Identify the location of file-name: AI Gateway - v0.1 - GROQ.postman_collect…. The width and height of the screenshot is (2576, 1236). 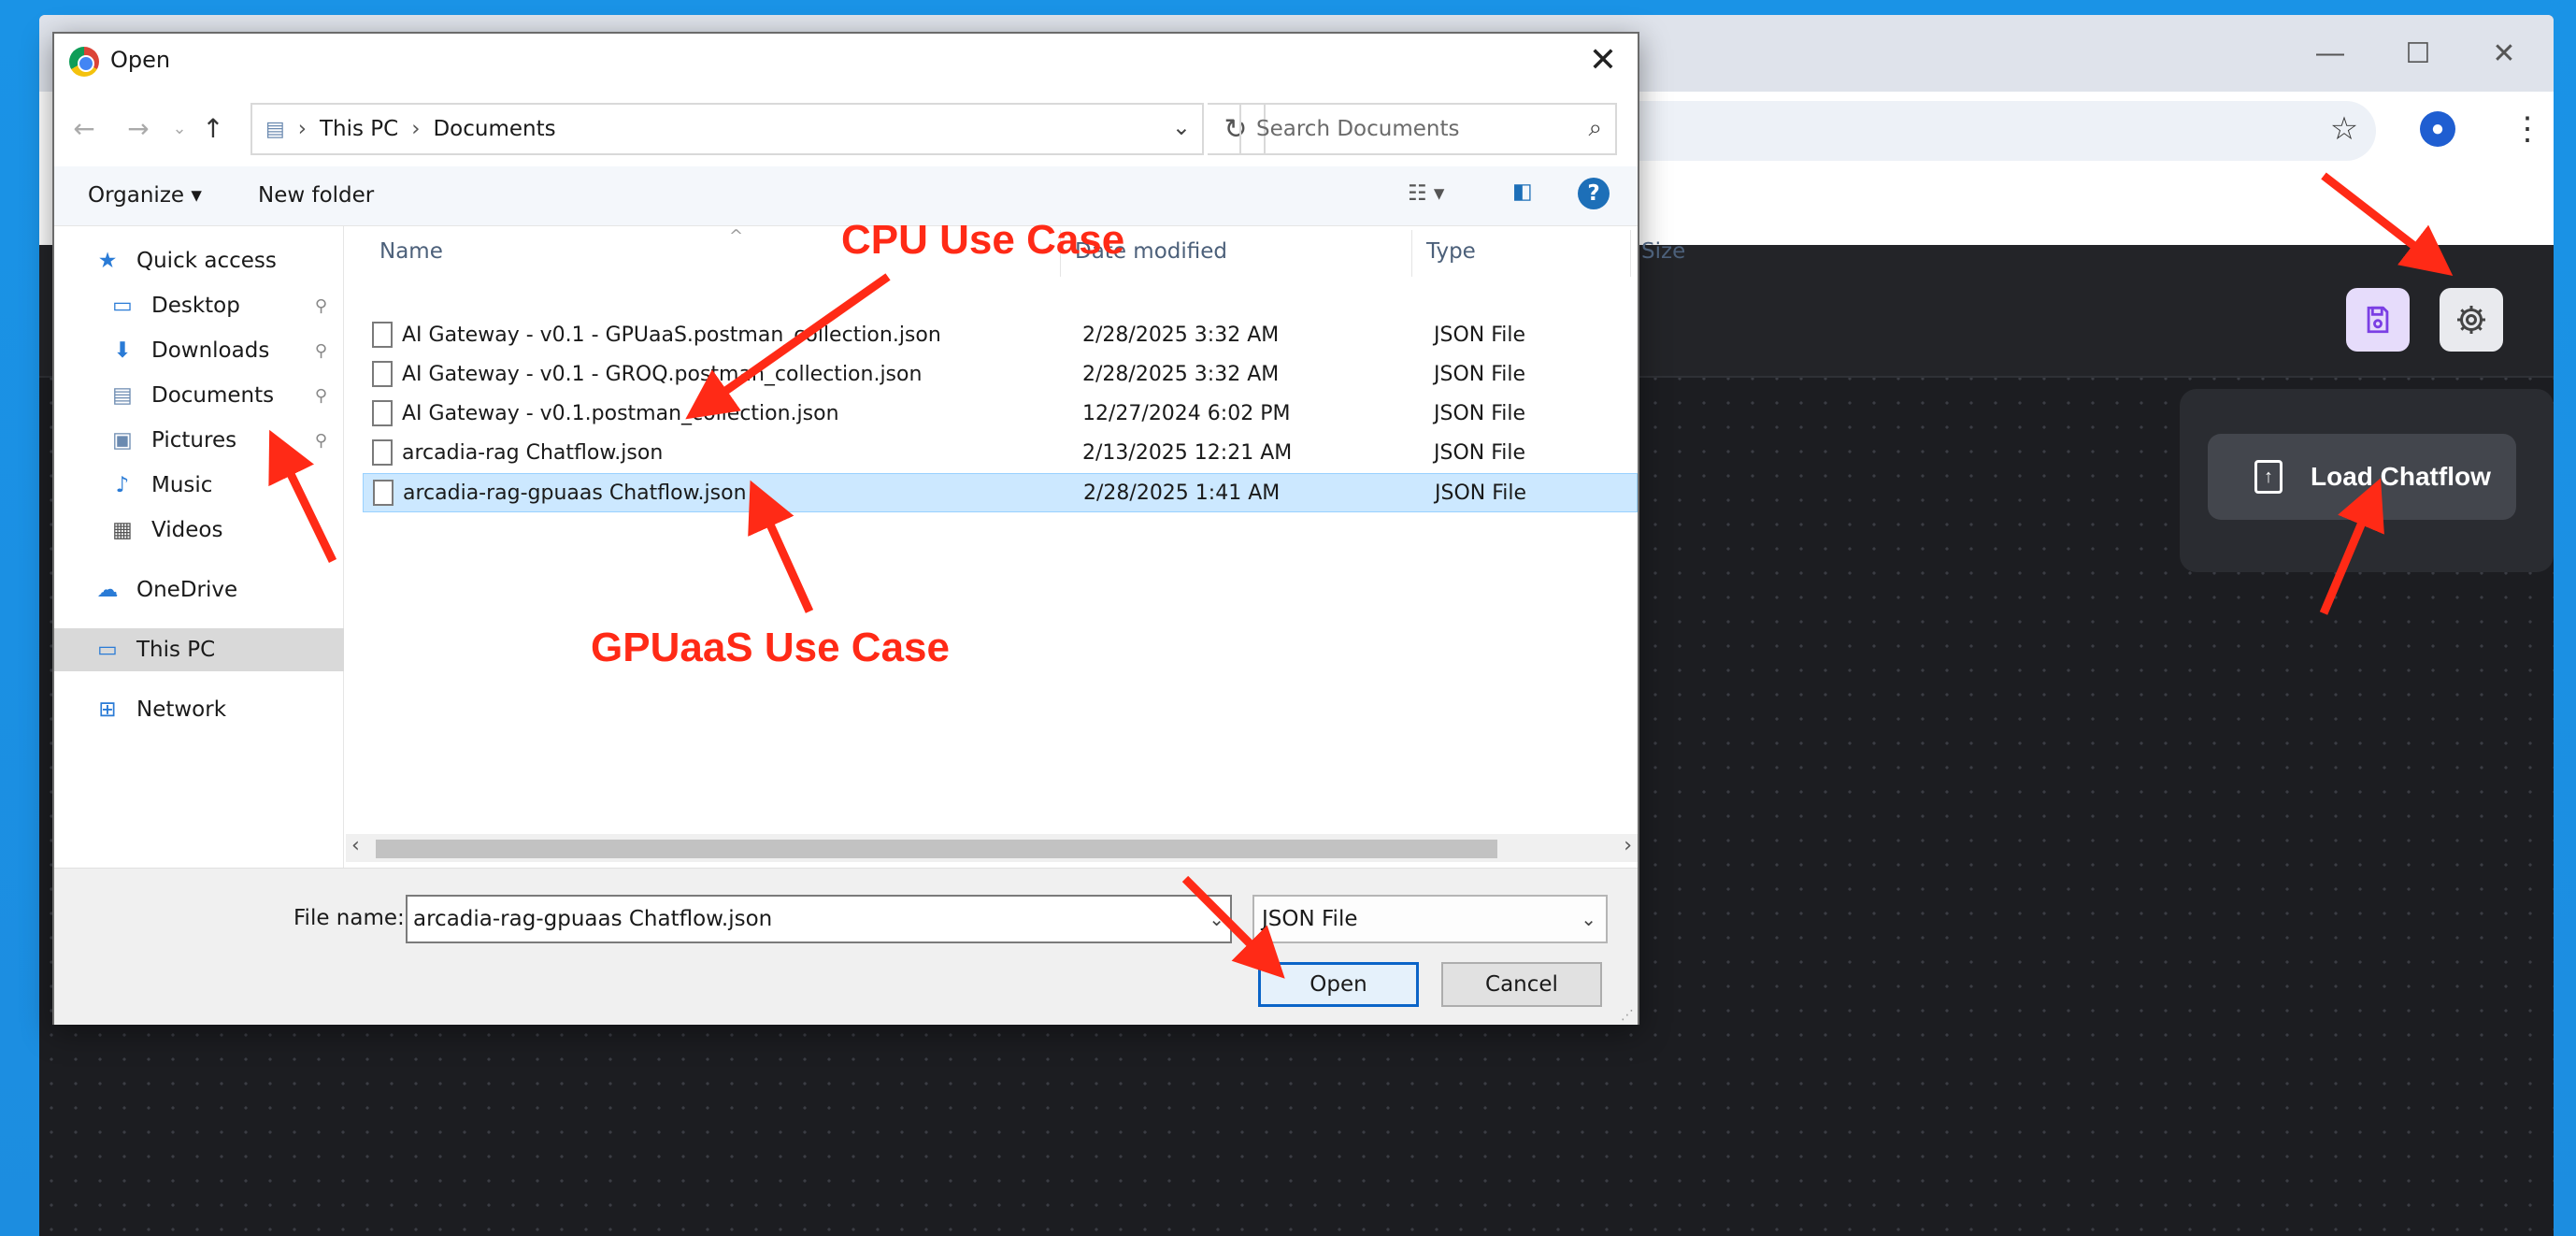
(662, 374).